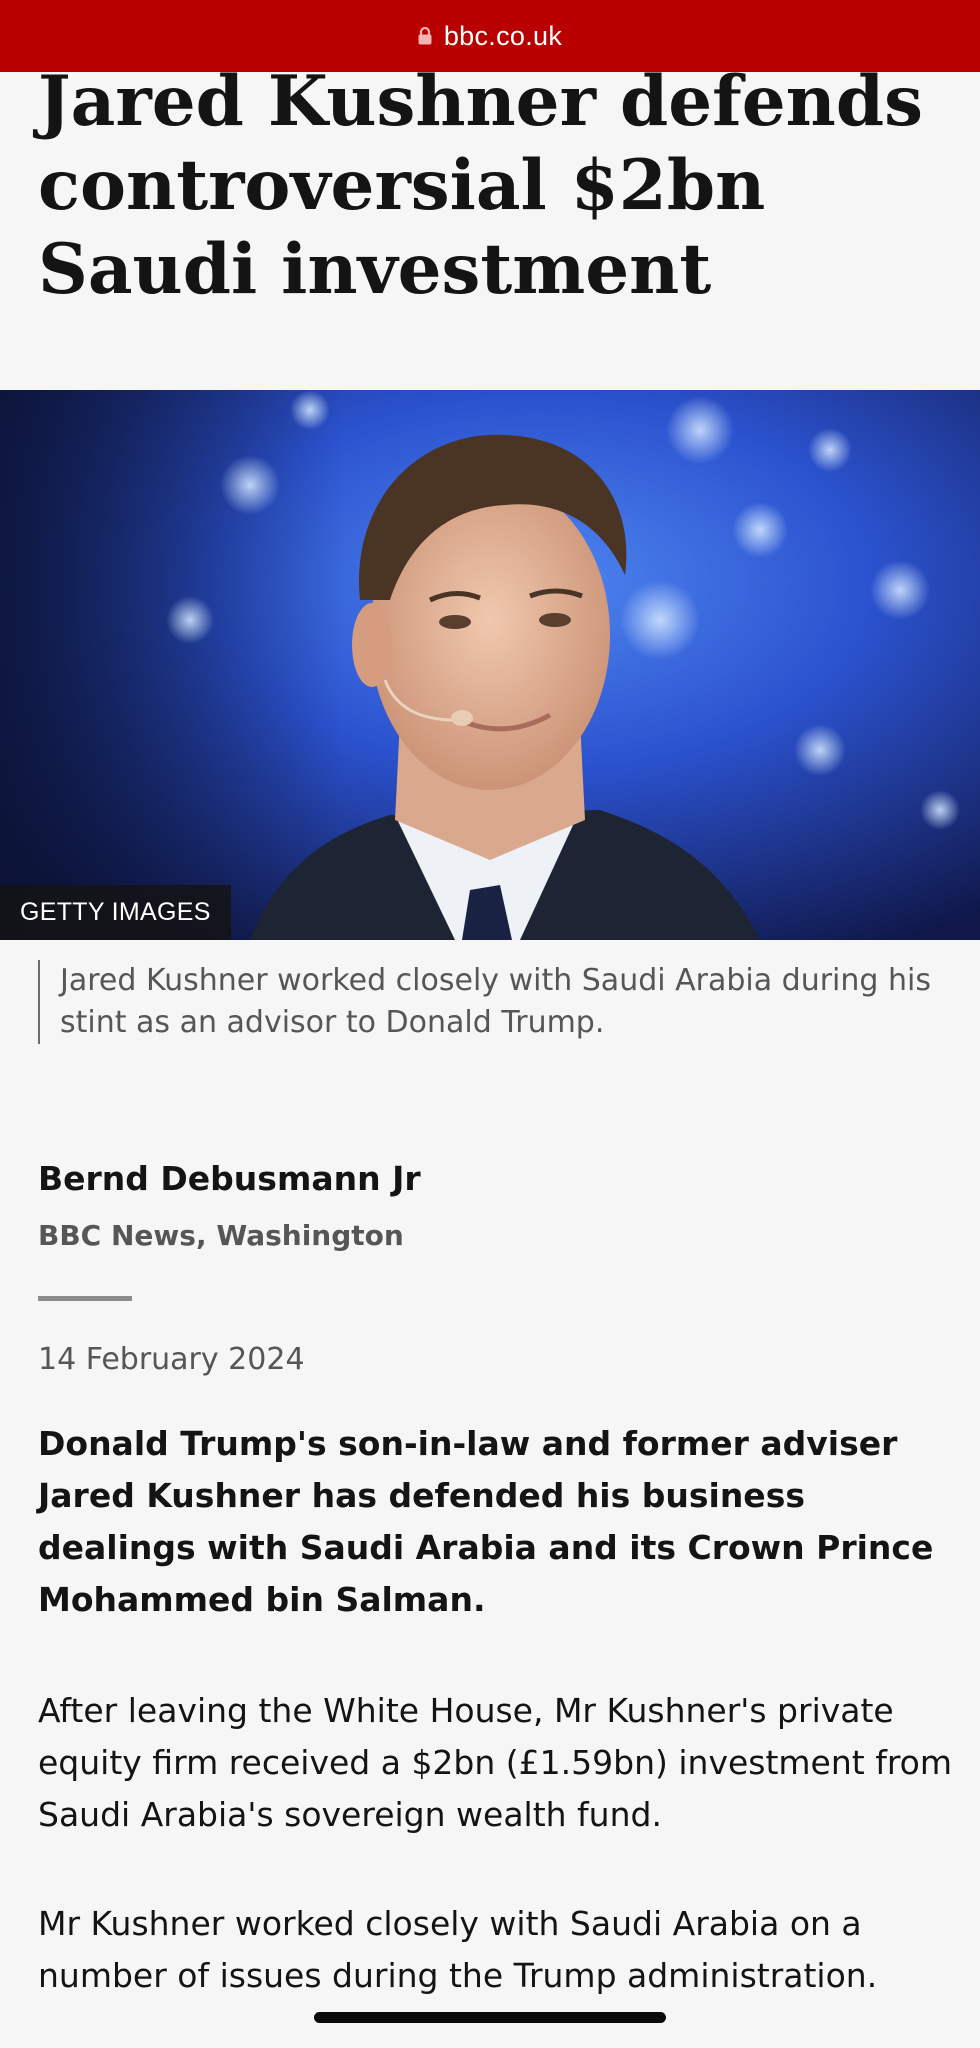 The width and height of the screenshot is (980, 2048). I want to click on url-text: bbc.co.uk, so click(503, 35).